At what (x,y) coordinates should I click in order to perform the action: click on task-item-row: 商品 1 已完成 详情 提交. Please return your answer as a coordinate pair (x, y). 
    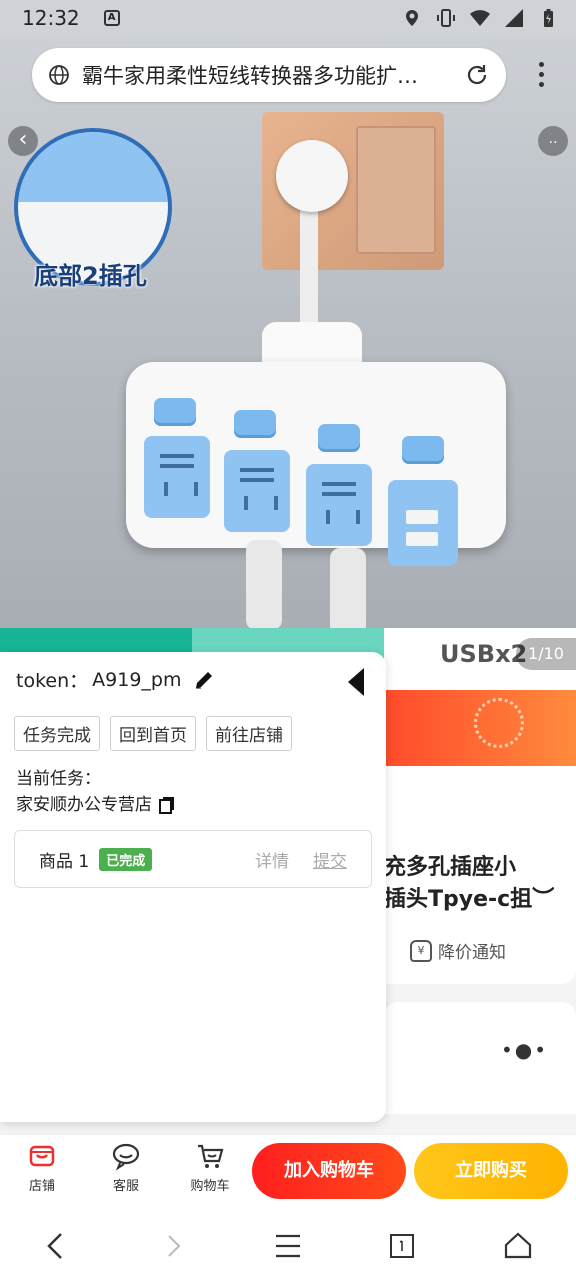
    Looking at the image, I should click on (193, 859).